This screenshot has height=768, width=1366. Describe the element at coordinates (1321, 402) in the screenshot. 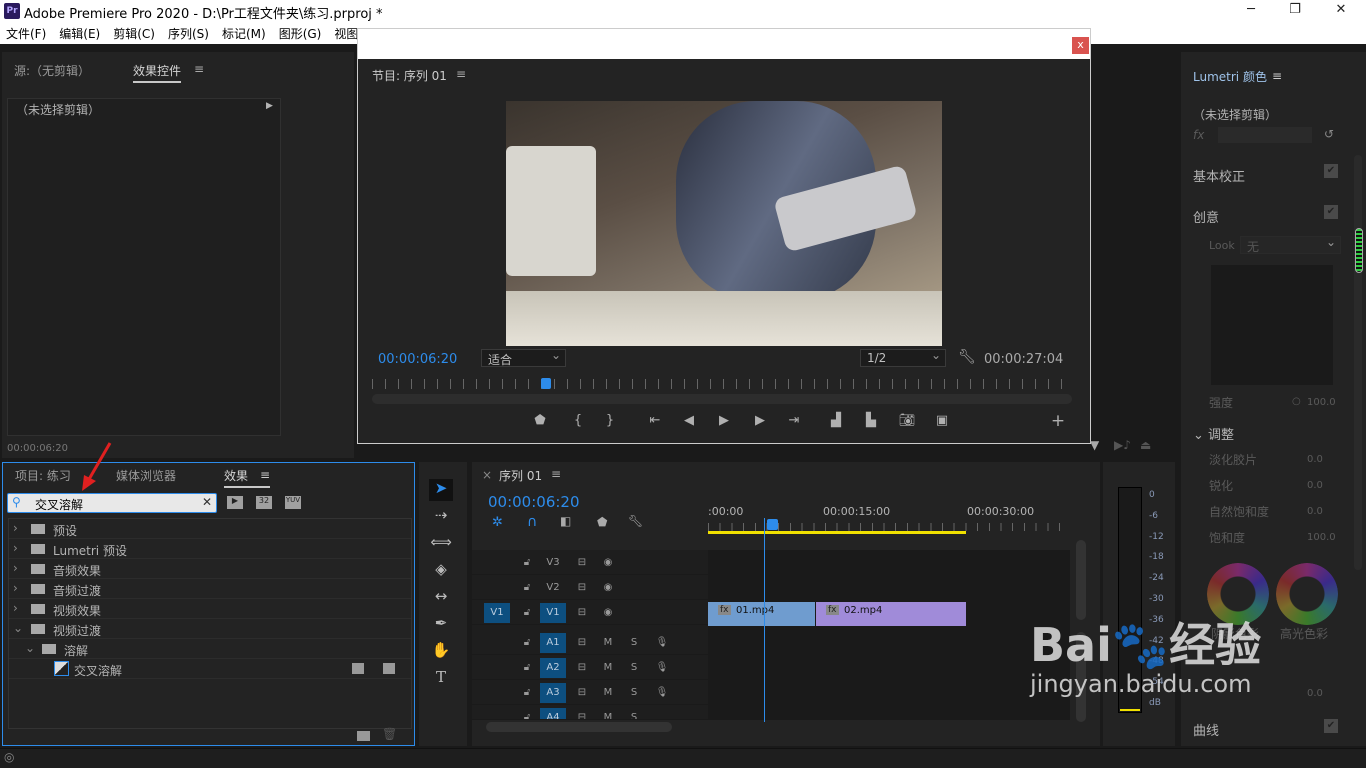

I see `intensity-value: 100.0` at that location.